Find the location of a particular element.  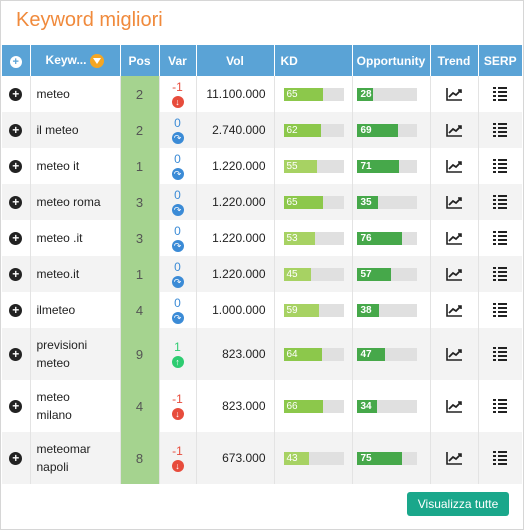

opportunity-bar: 75 is located at coordinates (386, 458).